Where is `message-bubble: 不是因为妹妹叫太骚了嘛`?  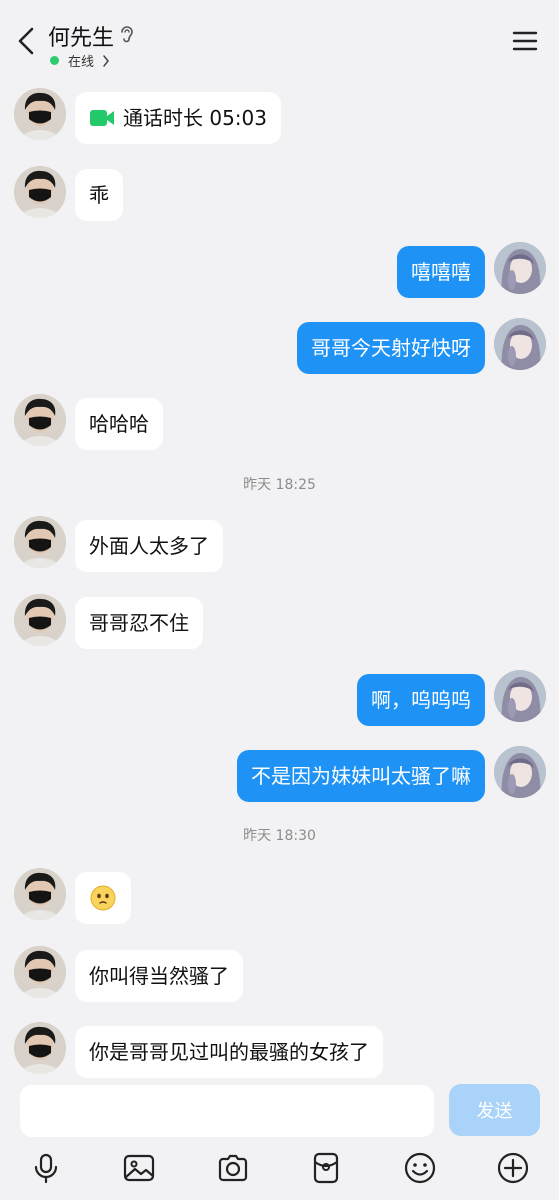 message-bubble: 不是因为妹妹叫太骚了嘛 is located at coordinates (361, 776).